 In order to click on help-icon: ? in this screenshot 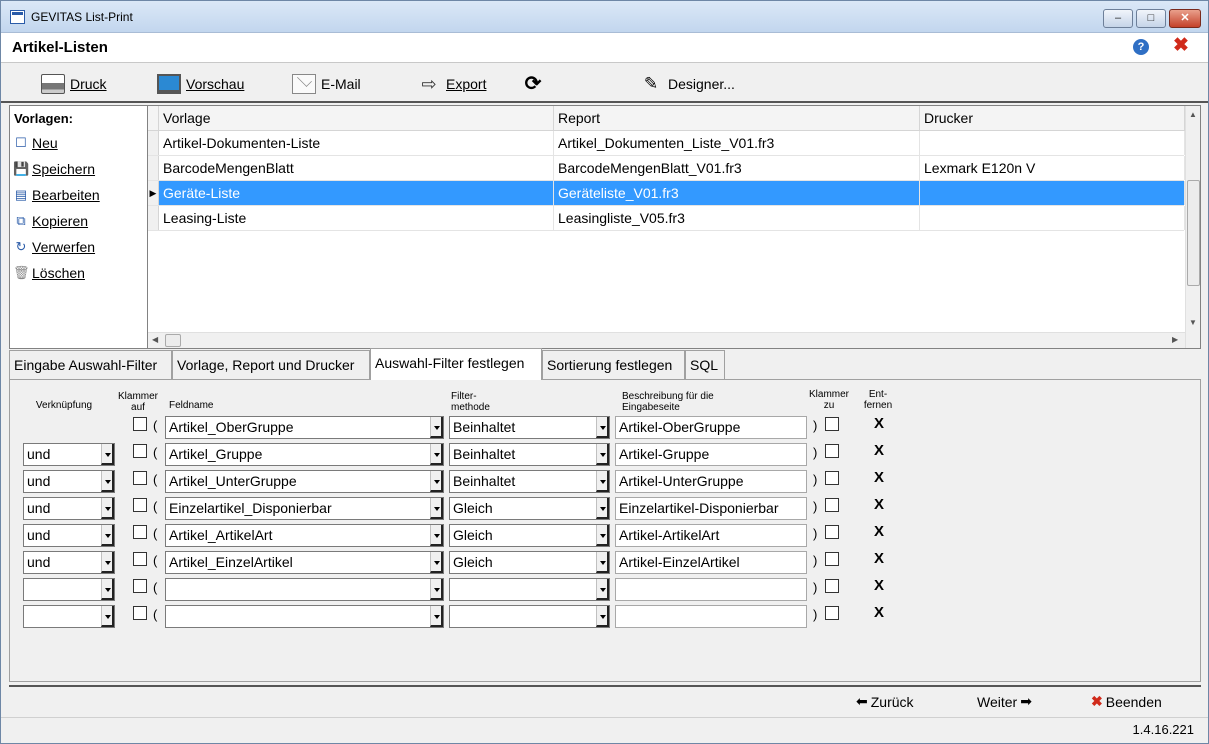, I will do `click(1141, 47)`.